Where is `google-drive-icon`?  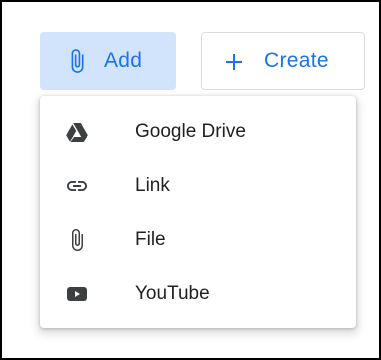
google-drive-icon is located at coordinates (77, 132).